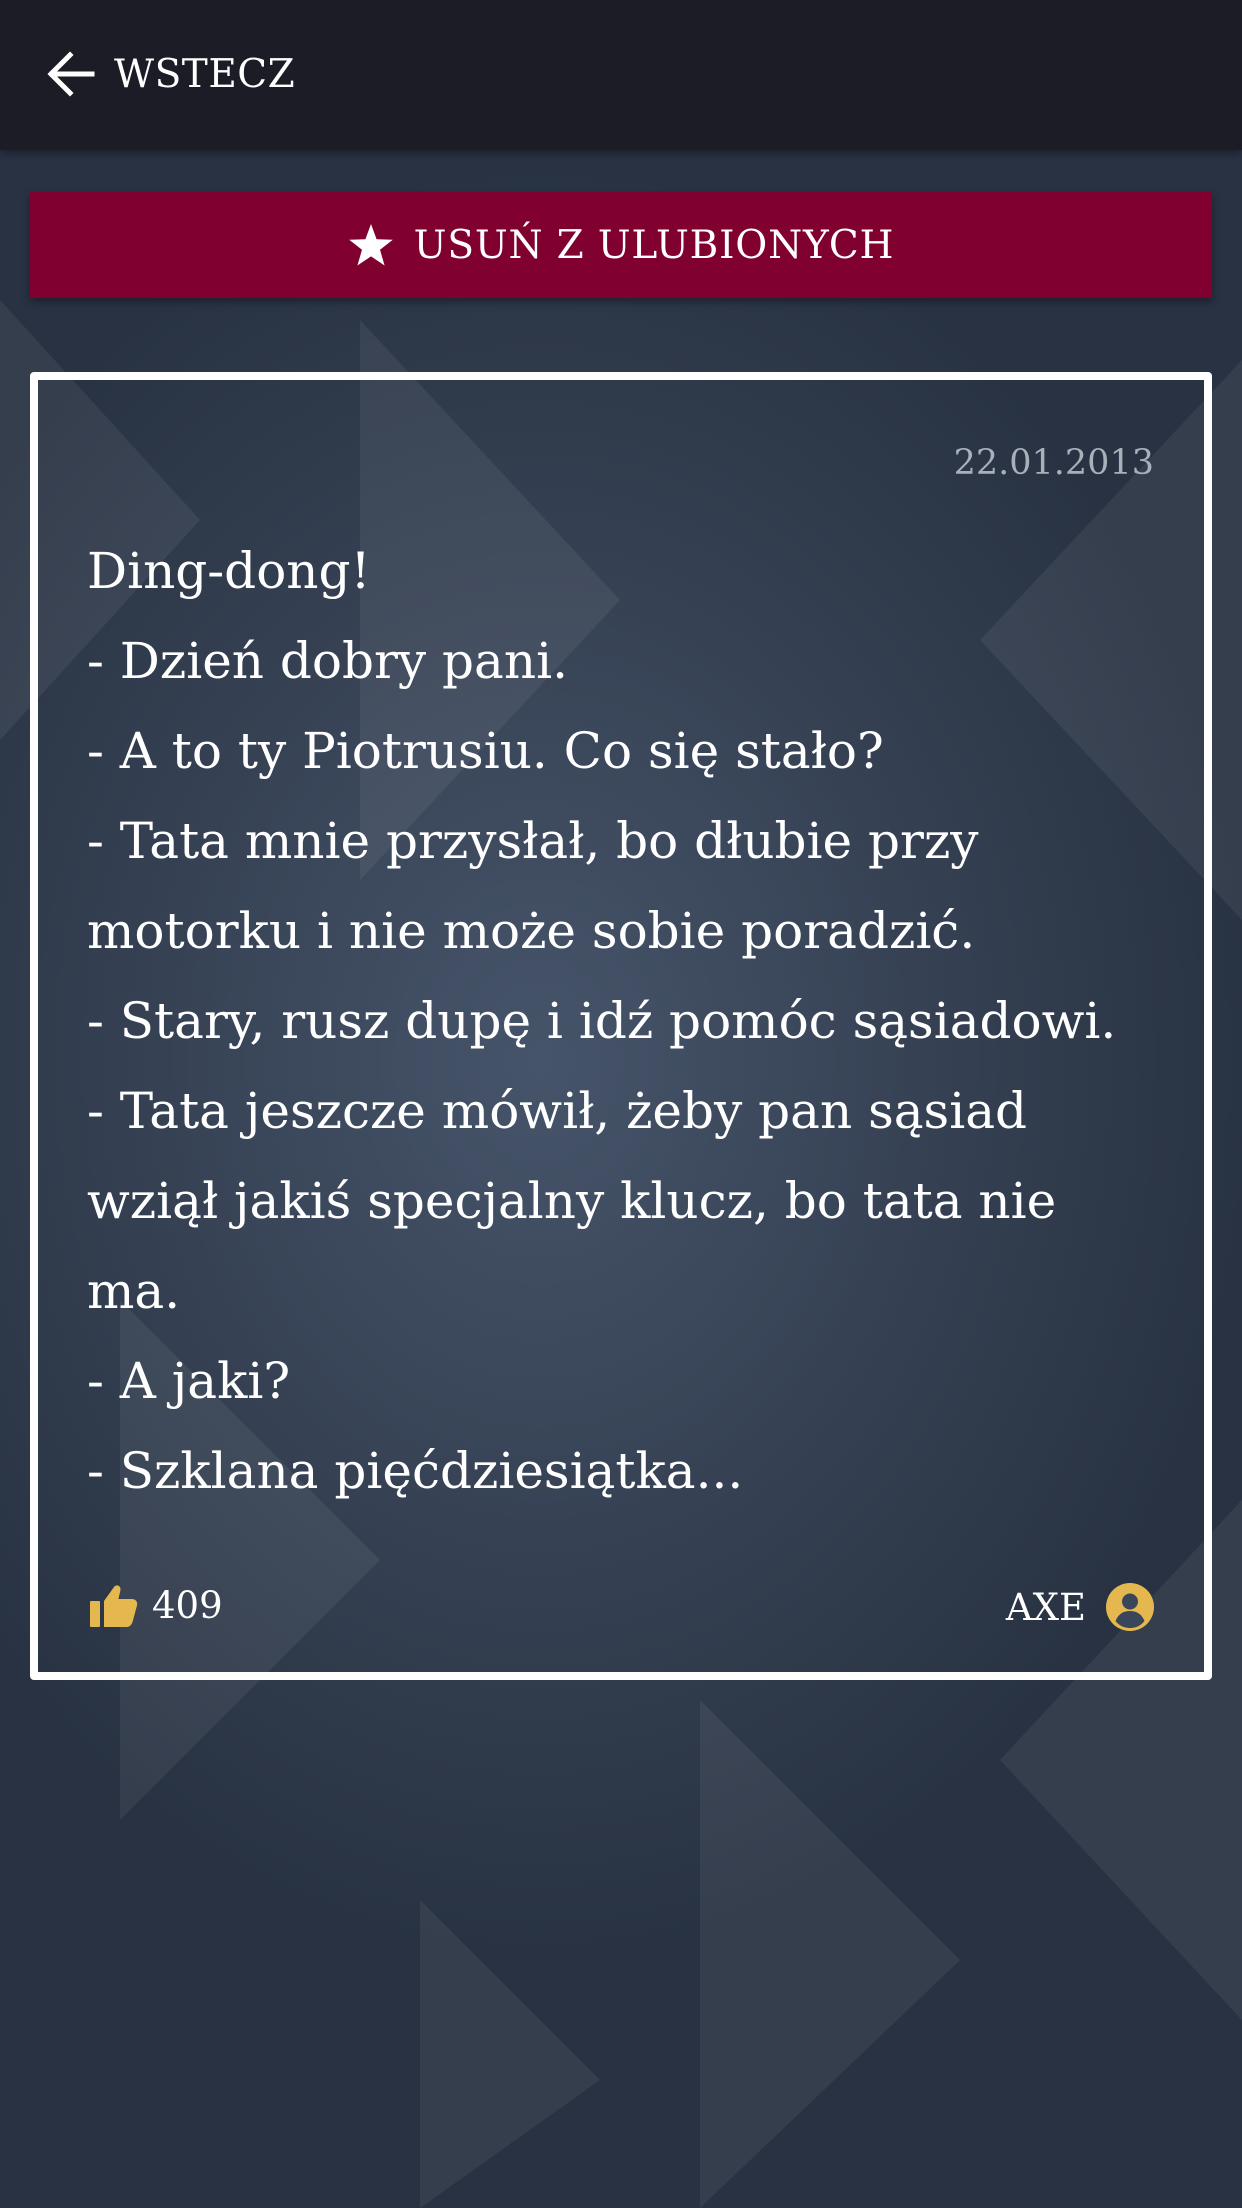 This screenshot has width=1242, height=2208. What do you see at coordinates (1130, 1607) in the screenshot?
I see `user-circle-icon` at bounding box center [1130, 1607].